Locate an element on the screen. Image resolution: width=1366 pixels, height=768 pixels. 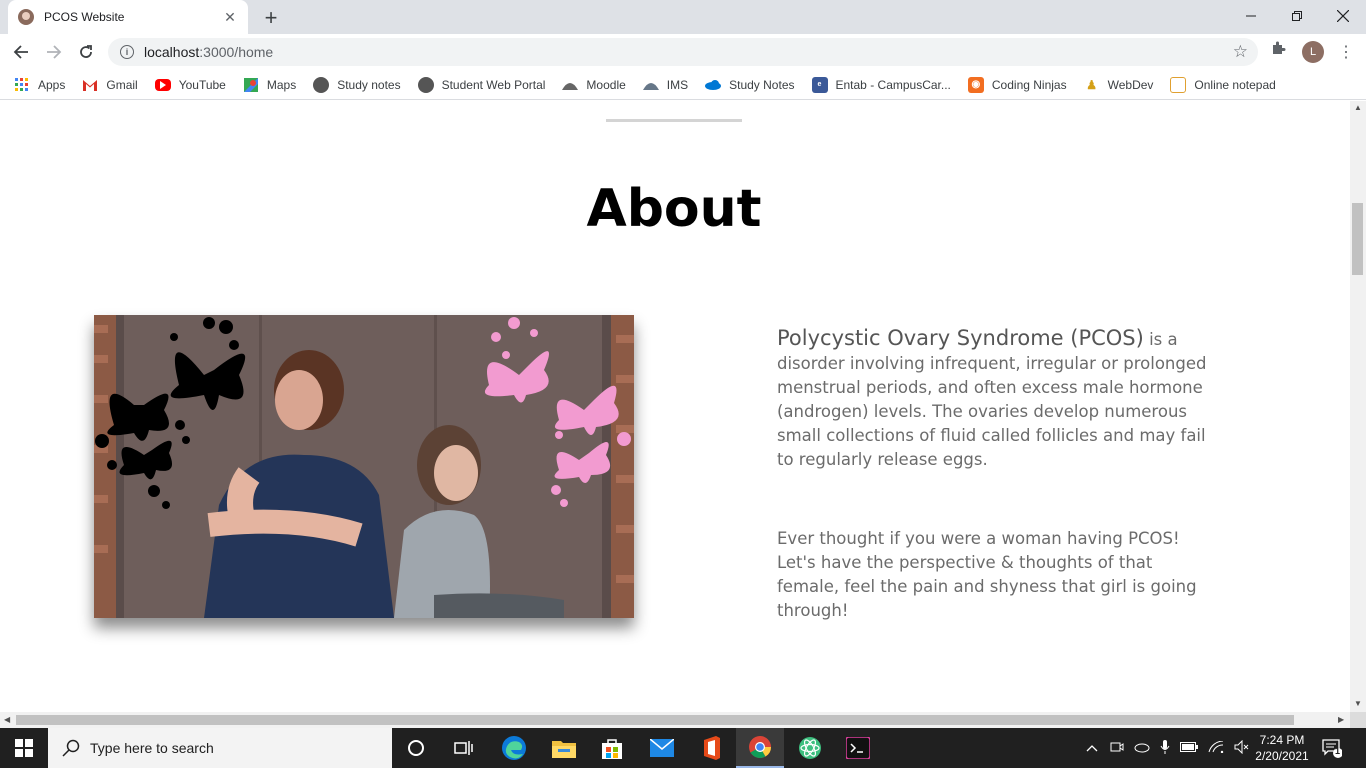
microphone-icon is located at coordinates (1165, 748).